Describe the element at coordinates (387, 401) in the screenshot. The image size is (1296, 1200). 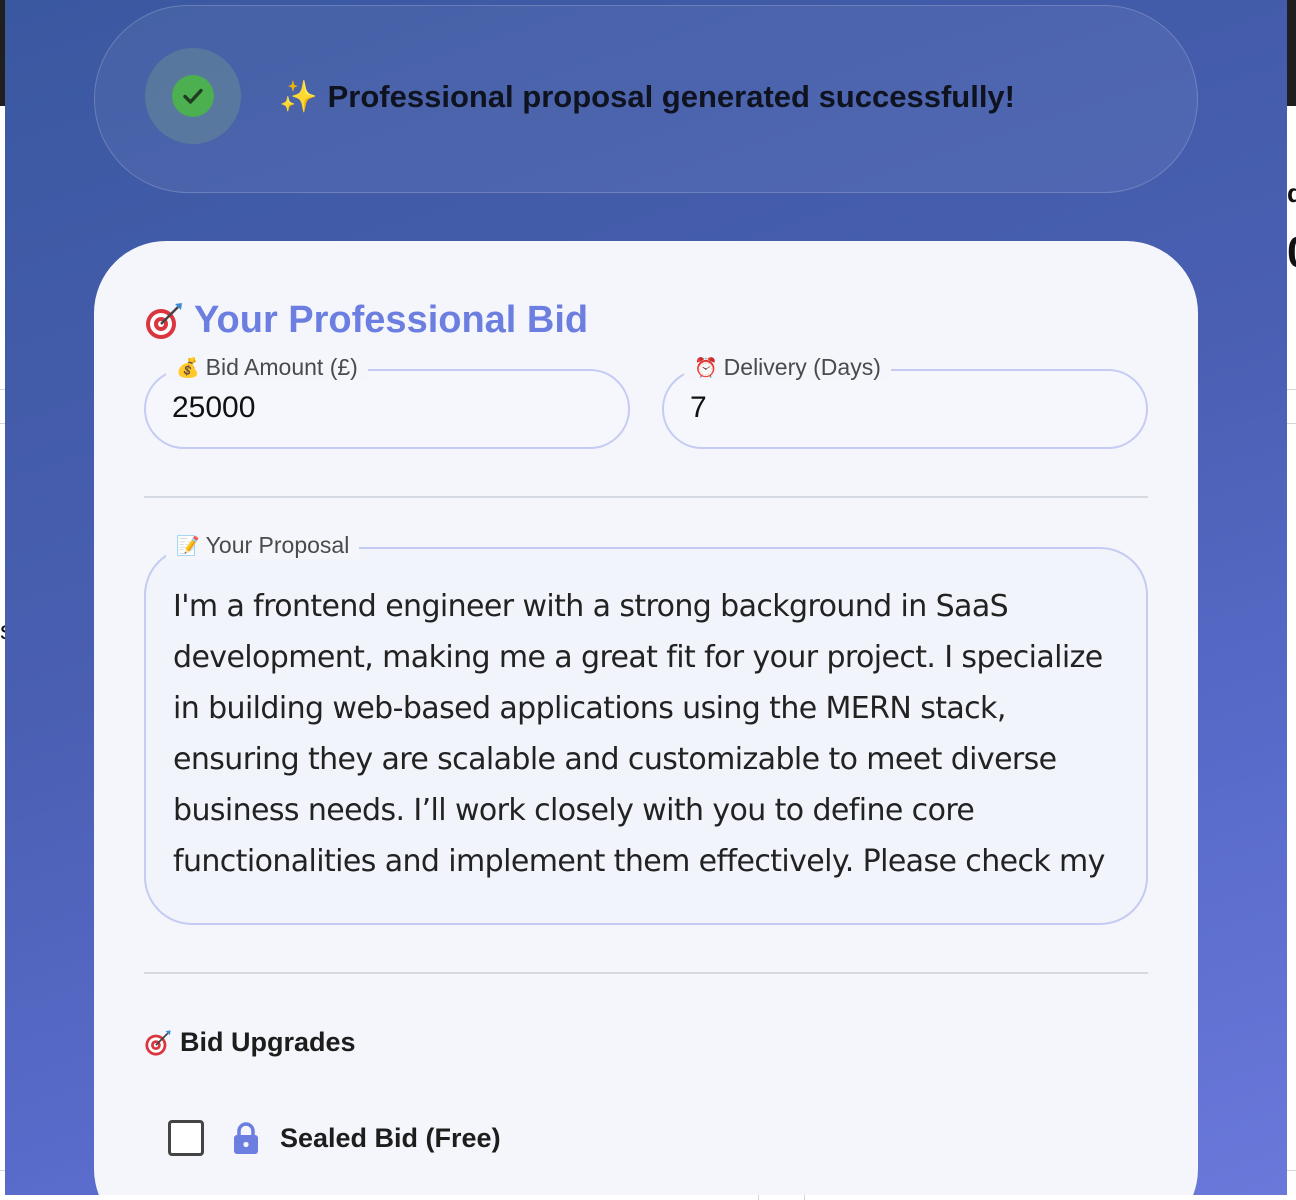
I see `bid-amount-field: 💰 Bid Amount (£) 25000` at that location.